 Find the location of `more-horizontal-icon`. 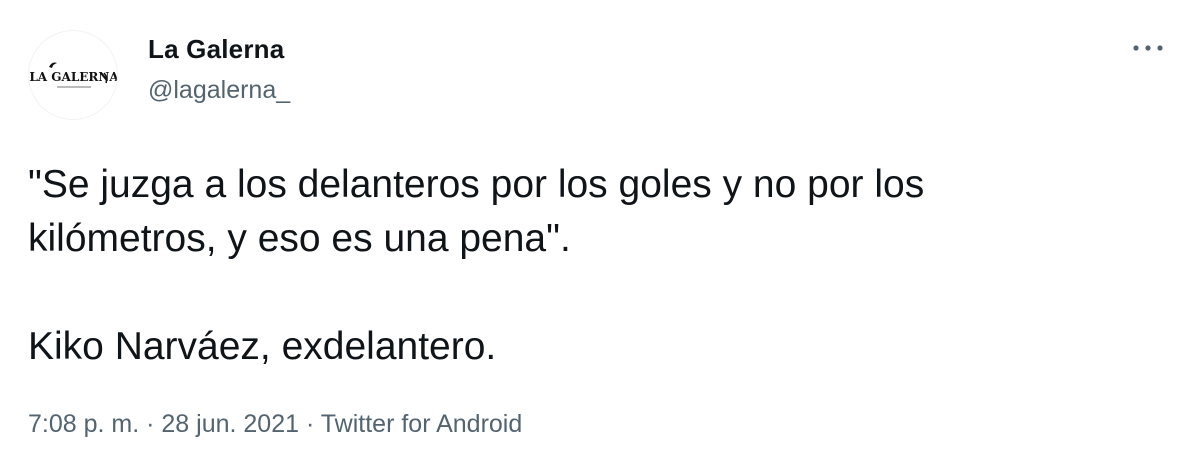

more-horizontal-icon is located at coordinates (1148, 48).